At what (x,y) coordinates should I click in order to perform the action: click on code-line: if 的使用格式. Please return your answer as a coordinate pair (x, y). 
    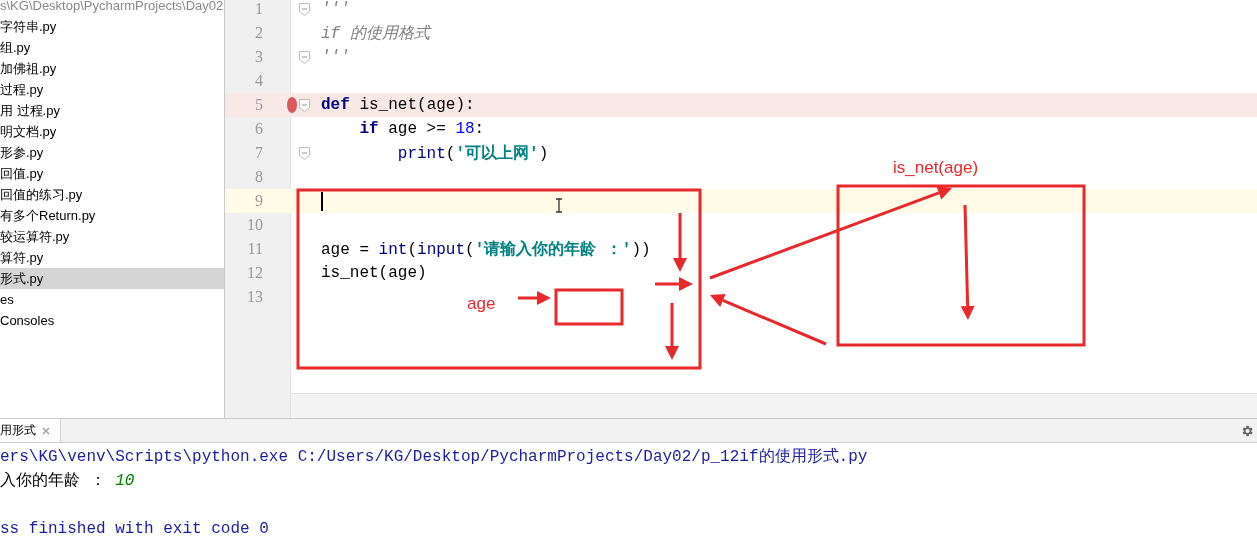
    Looking at the image, I should click on (375, 33).